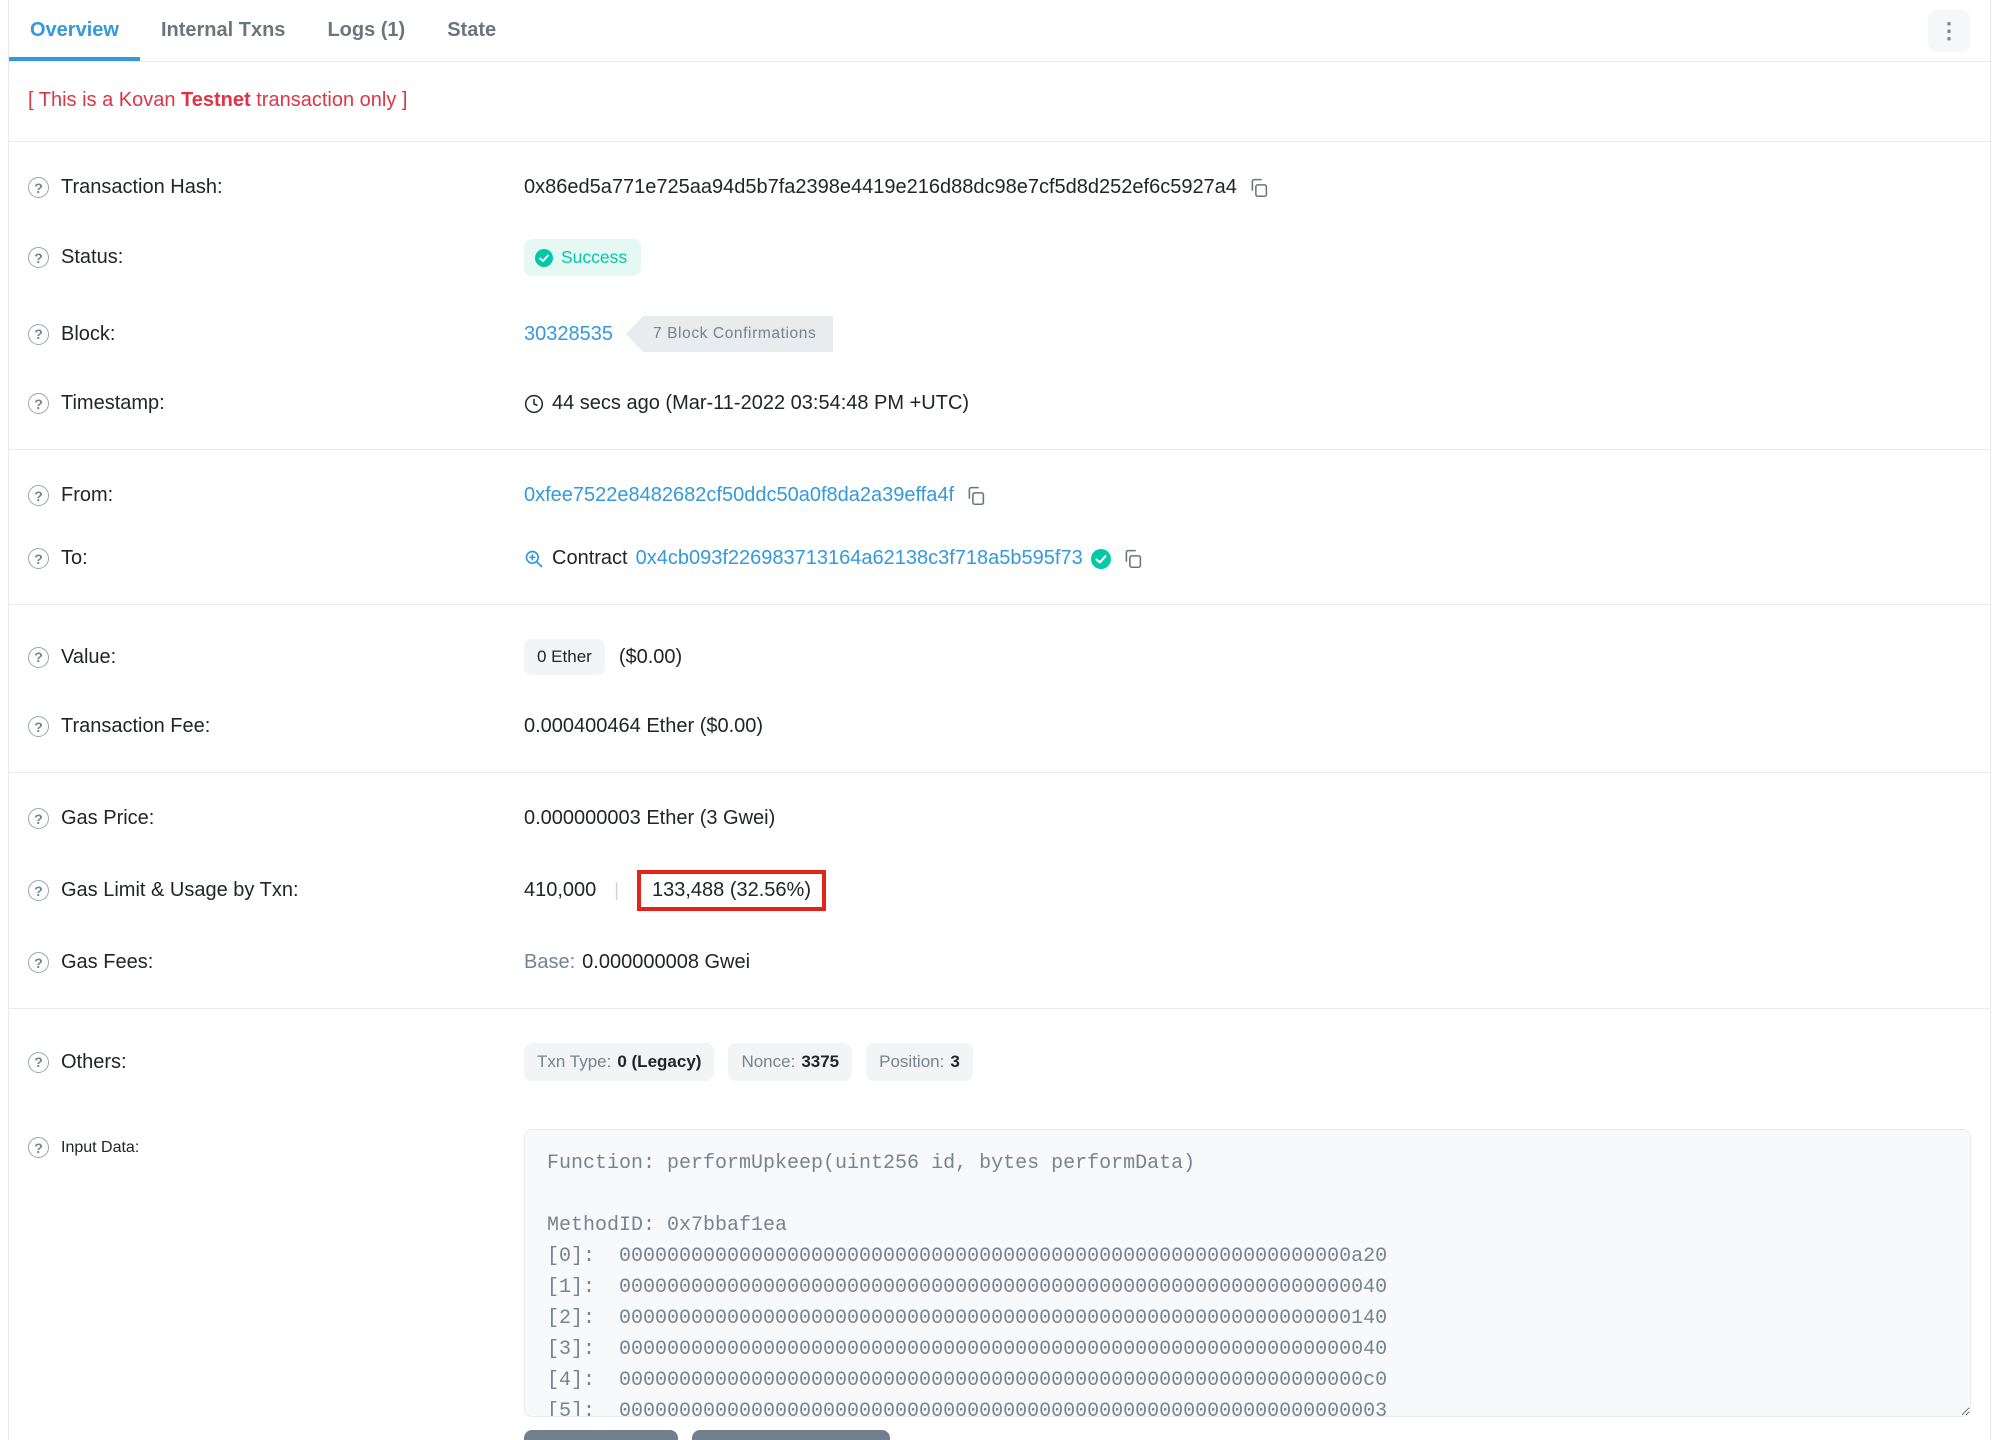 The width and height of the screenshot is (1999, 1440). Describe the element at coordinates (87, 495) in the screenshot. I see `row-label: From:` at that location.